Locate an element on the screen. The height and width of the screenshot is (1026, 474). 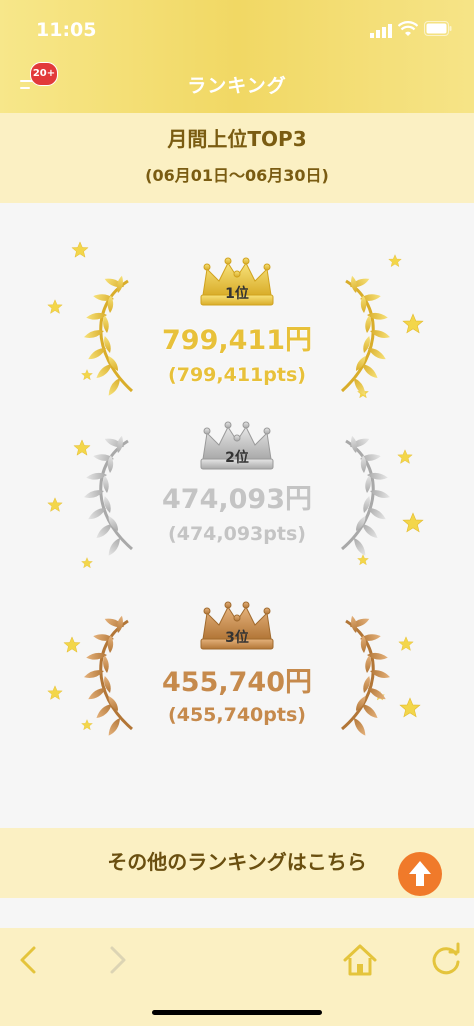
period-title: 月間上位TOP3 is located at coordinates (237, 139).